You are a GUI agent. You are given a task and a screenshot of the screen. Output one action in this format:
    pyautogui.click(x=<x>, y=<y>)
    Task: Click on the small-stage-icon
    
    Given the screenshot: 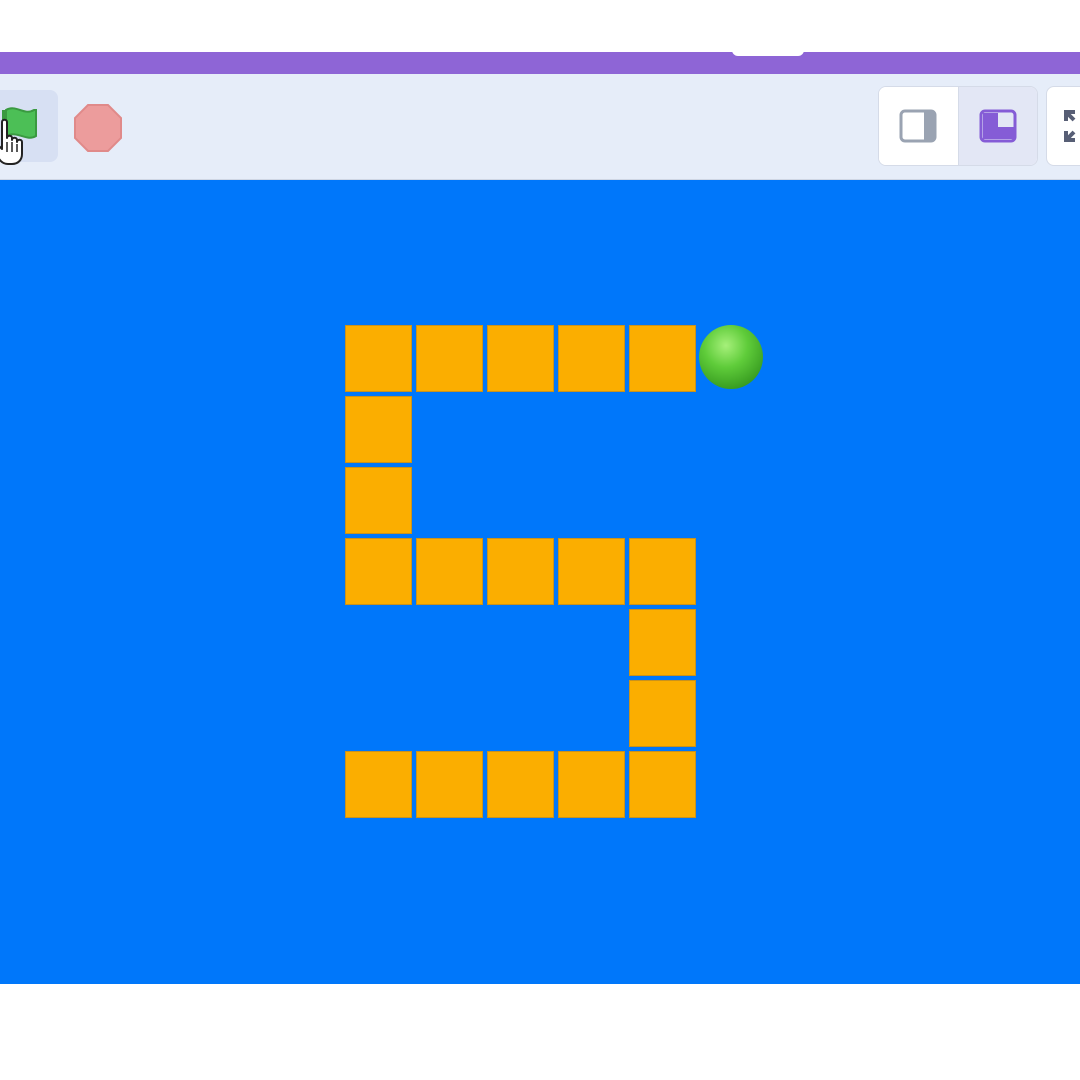 What is the action you would take?
    pyautogui.click(x=918, y=126)
    